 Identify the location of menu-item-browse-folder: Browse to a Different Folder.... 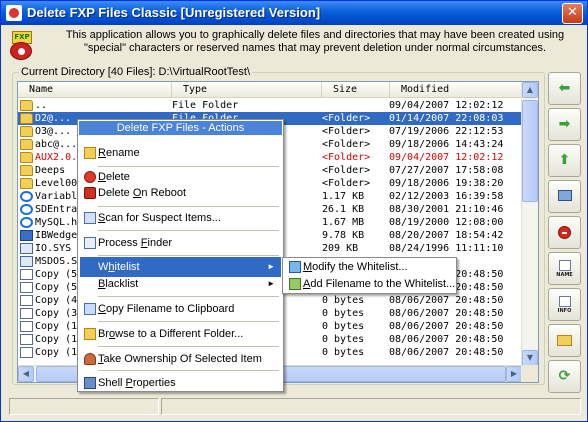
(180, 334).